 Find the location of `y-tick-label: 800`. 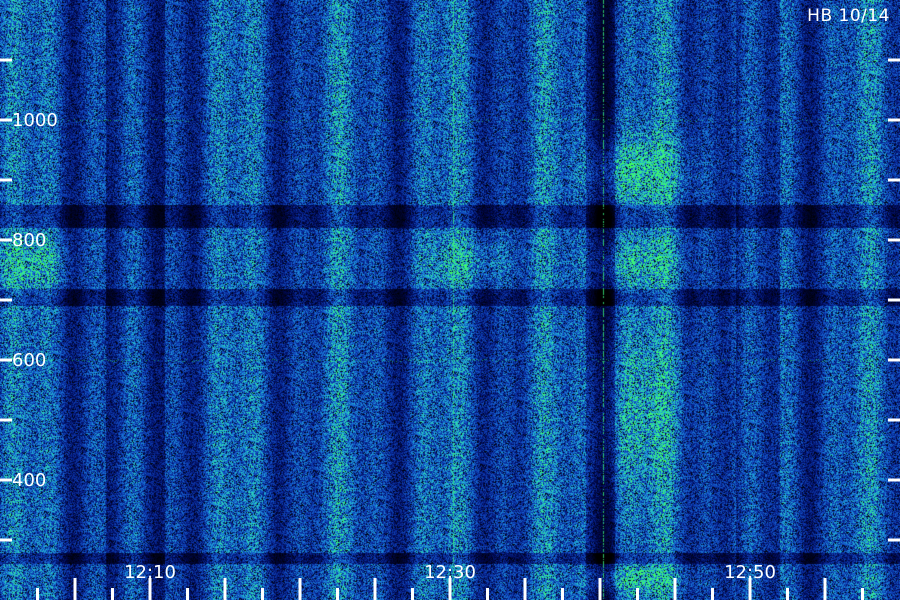

y-tick-label: 800 is located at coordinates (29, 240).